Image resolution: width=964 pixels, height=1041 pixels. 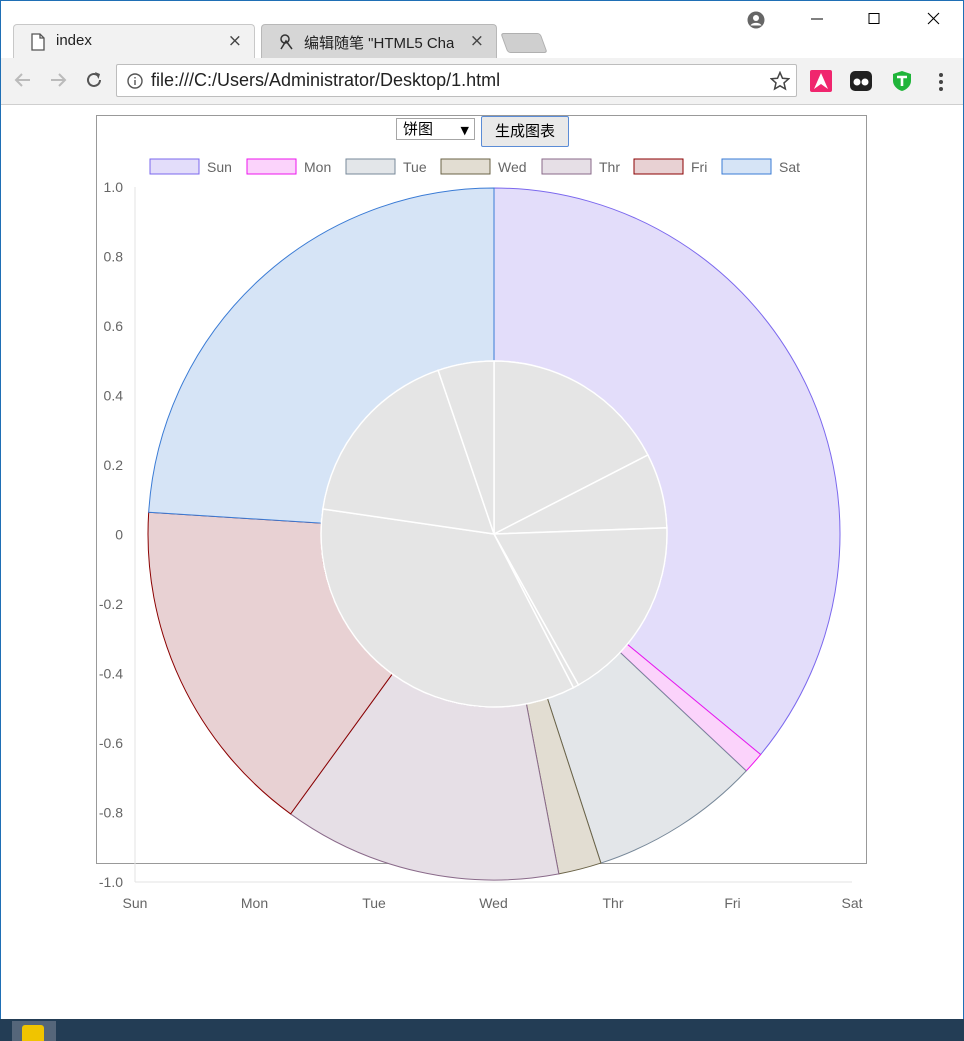 I want to click on y-tick-label: -1.0, so click(x=111, y=882).